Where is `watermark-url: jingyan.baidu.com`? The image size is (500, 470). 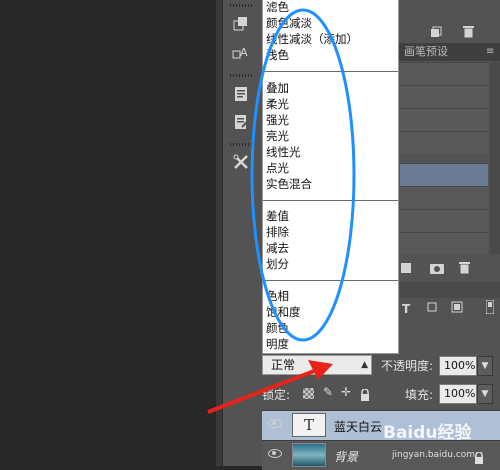
watermark-url: jingyan.baidu.com is located at coordinates (434, 455).